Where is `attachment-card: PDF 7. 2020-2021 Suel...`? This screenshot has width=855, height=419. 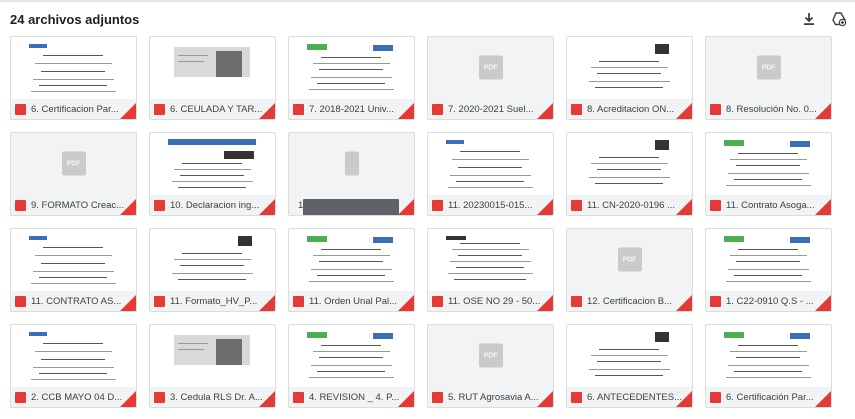
attachment-card: PDF 7. 2020-2021 Suel... is located at coordinates (490, 78).